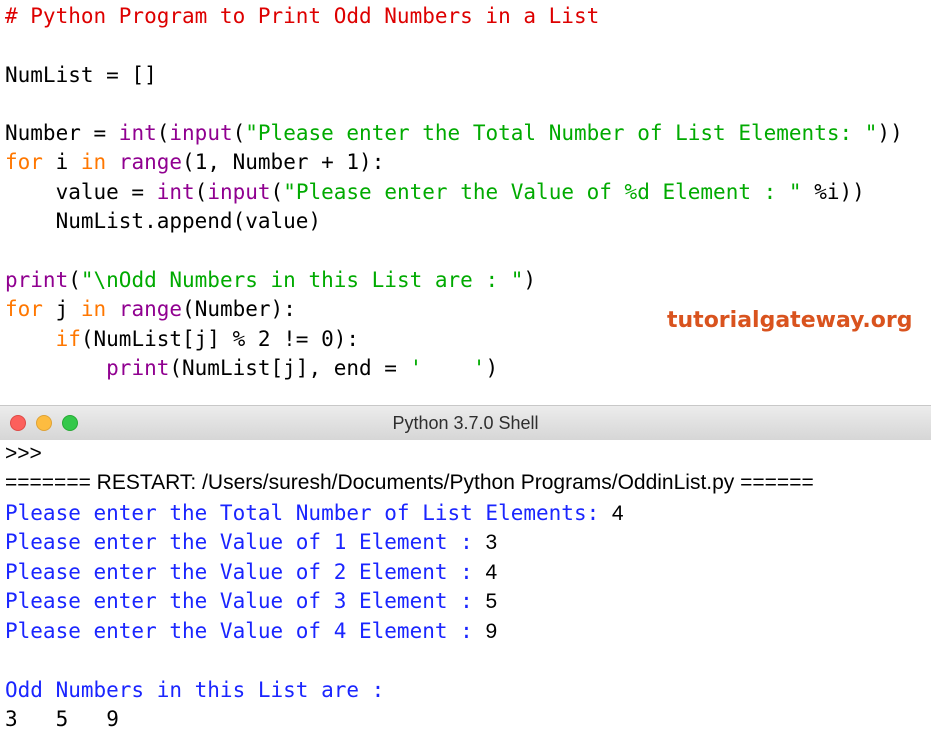 This screenshot has width=931, height=733. I want to click on result-value: 5, so click(62, 719).